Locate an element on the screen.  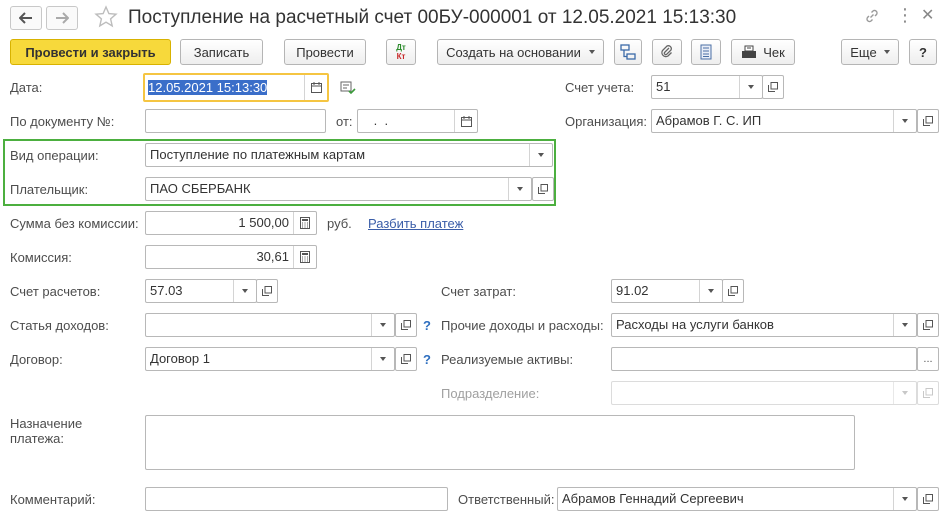
close-icon: ✕ is located at coordinates (927, 16).